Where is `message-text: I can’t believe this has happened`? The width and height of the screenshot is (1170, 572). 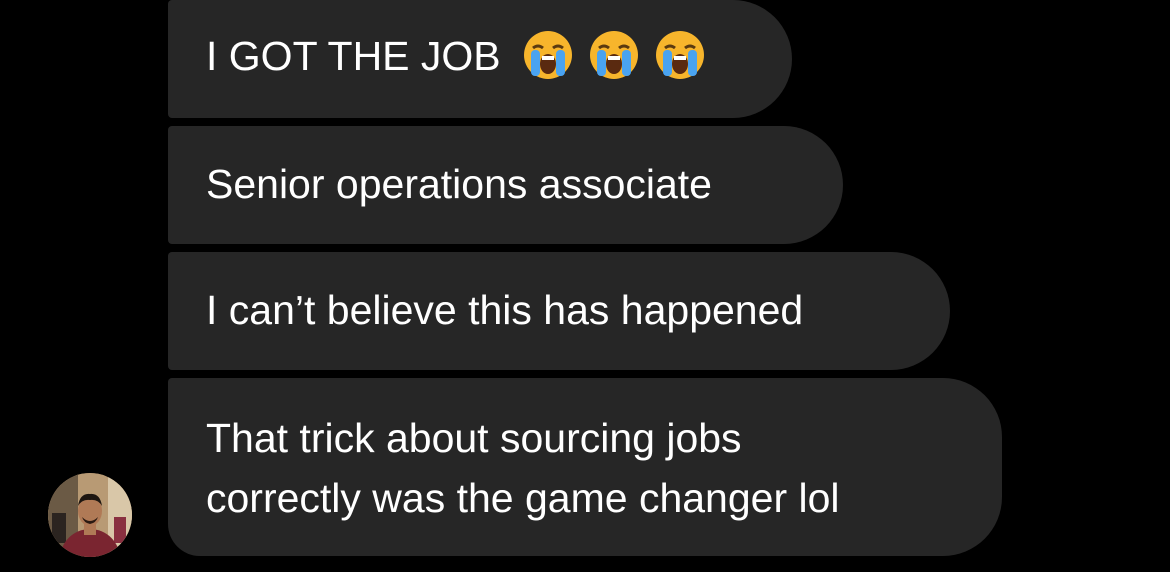 message-text: I can’t believe this has happened is located at coordinates (505, 310).